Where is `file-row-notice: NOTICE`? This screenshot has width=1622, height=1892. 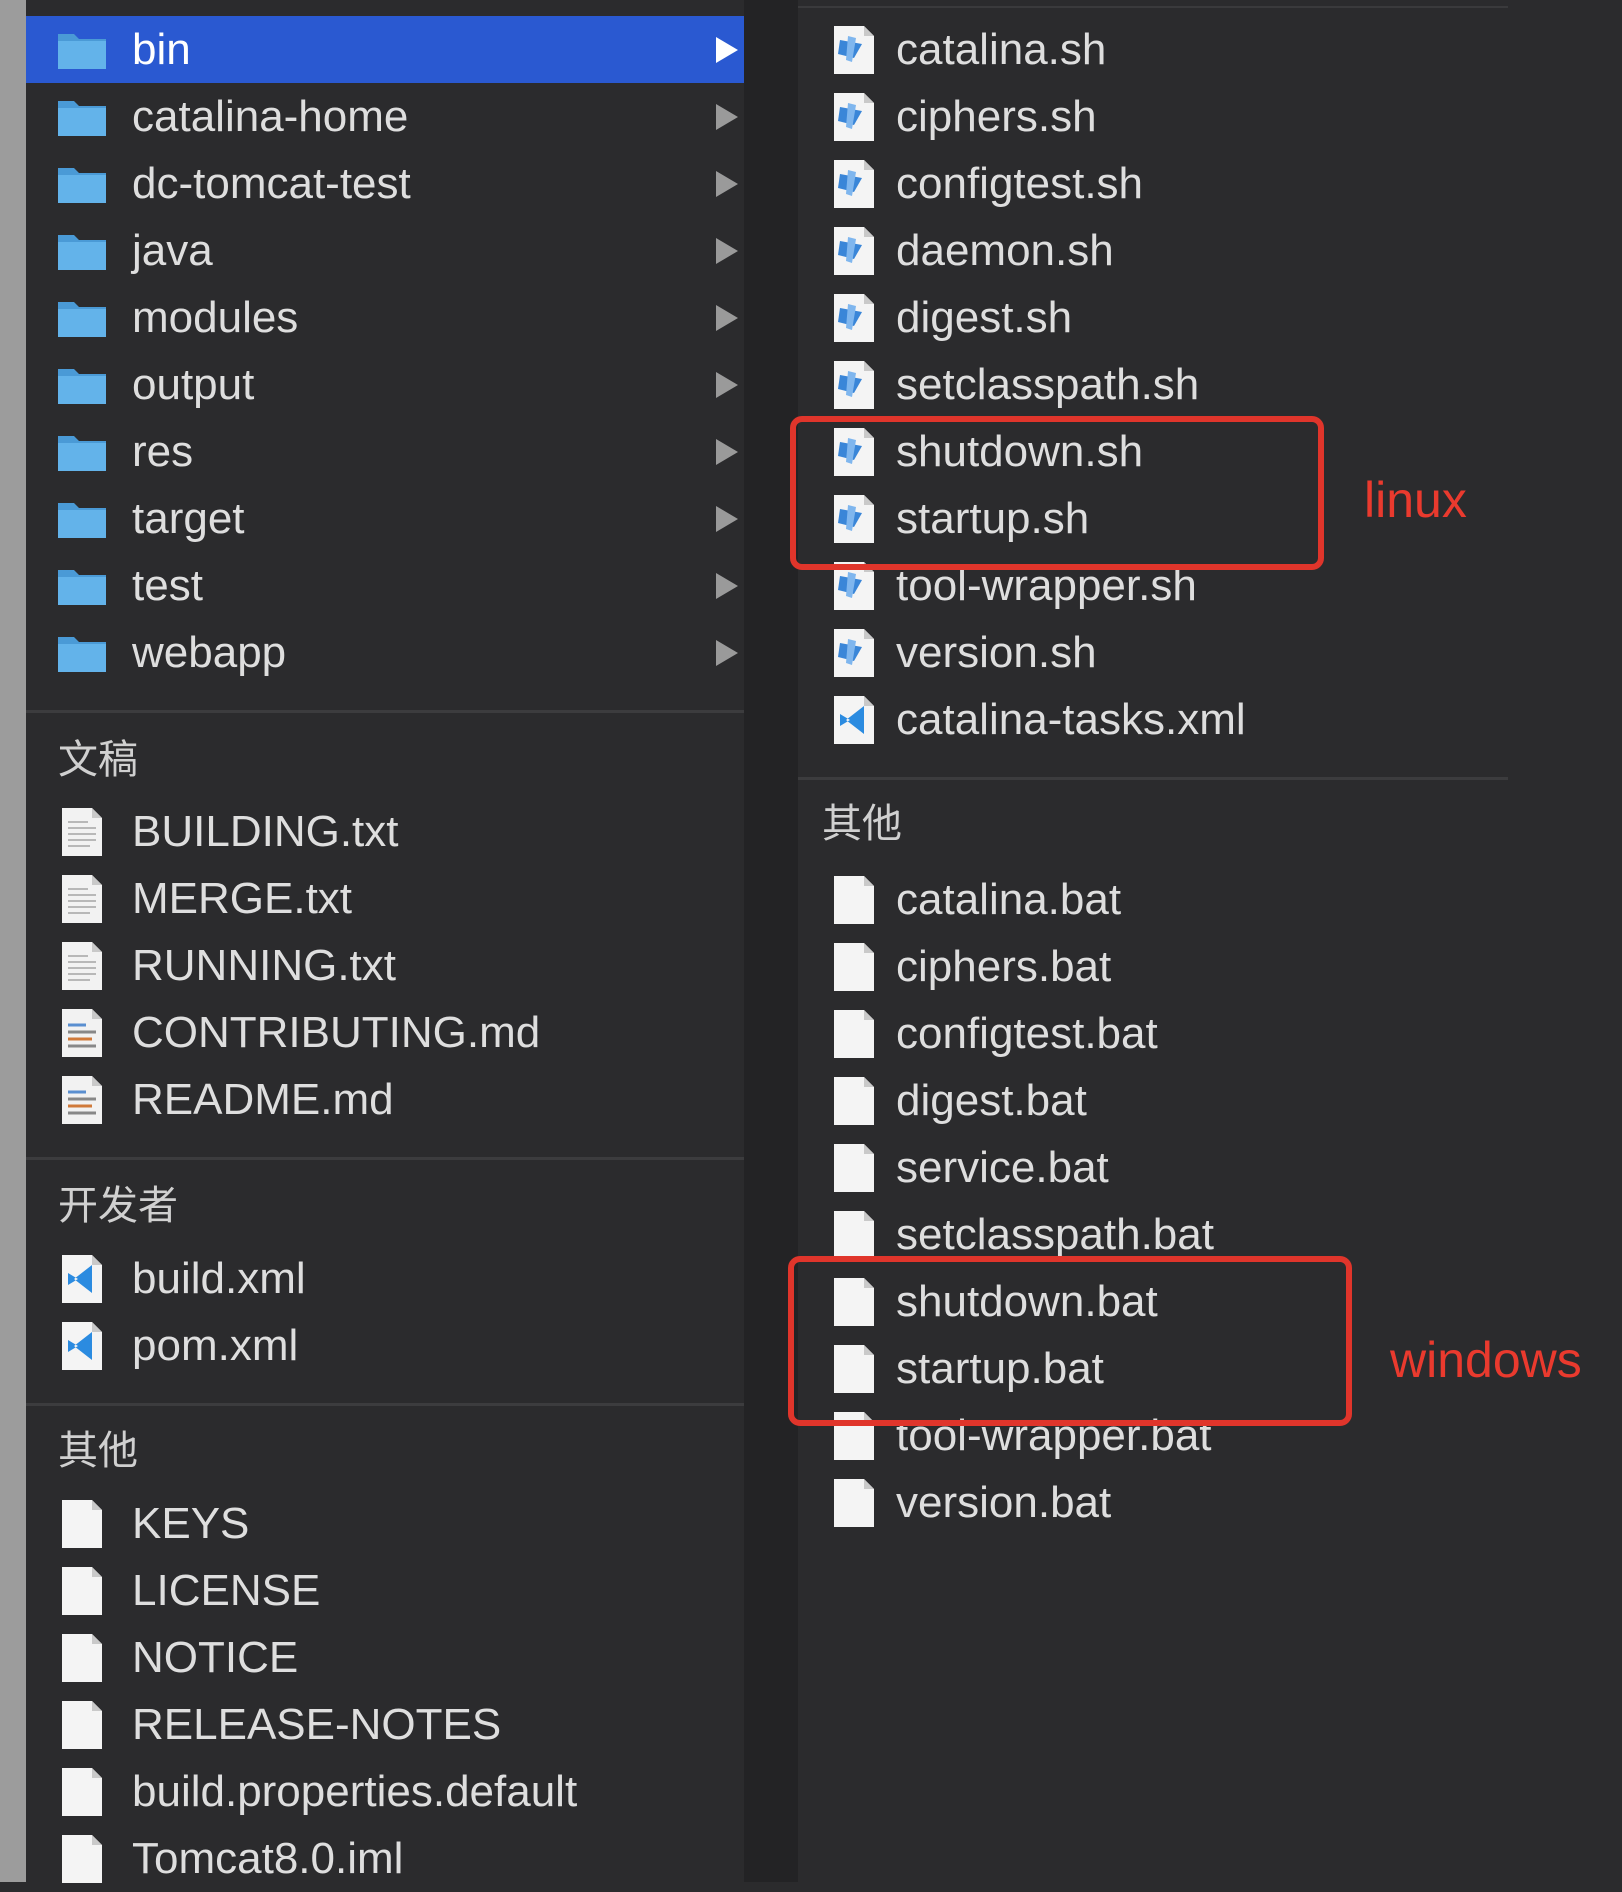
file-row-notice: NOTICE is located at coordinates (385, 1657).